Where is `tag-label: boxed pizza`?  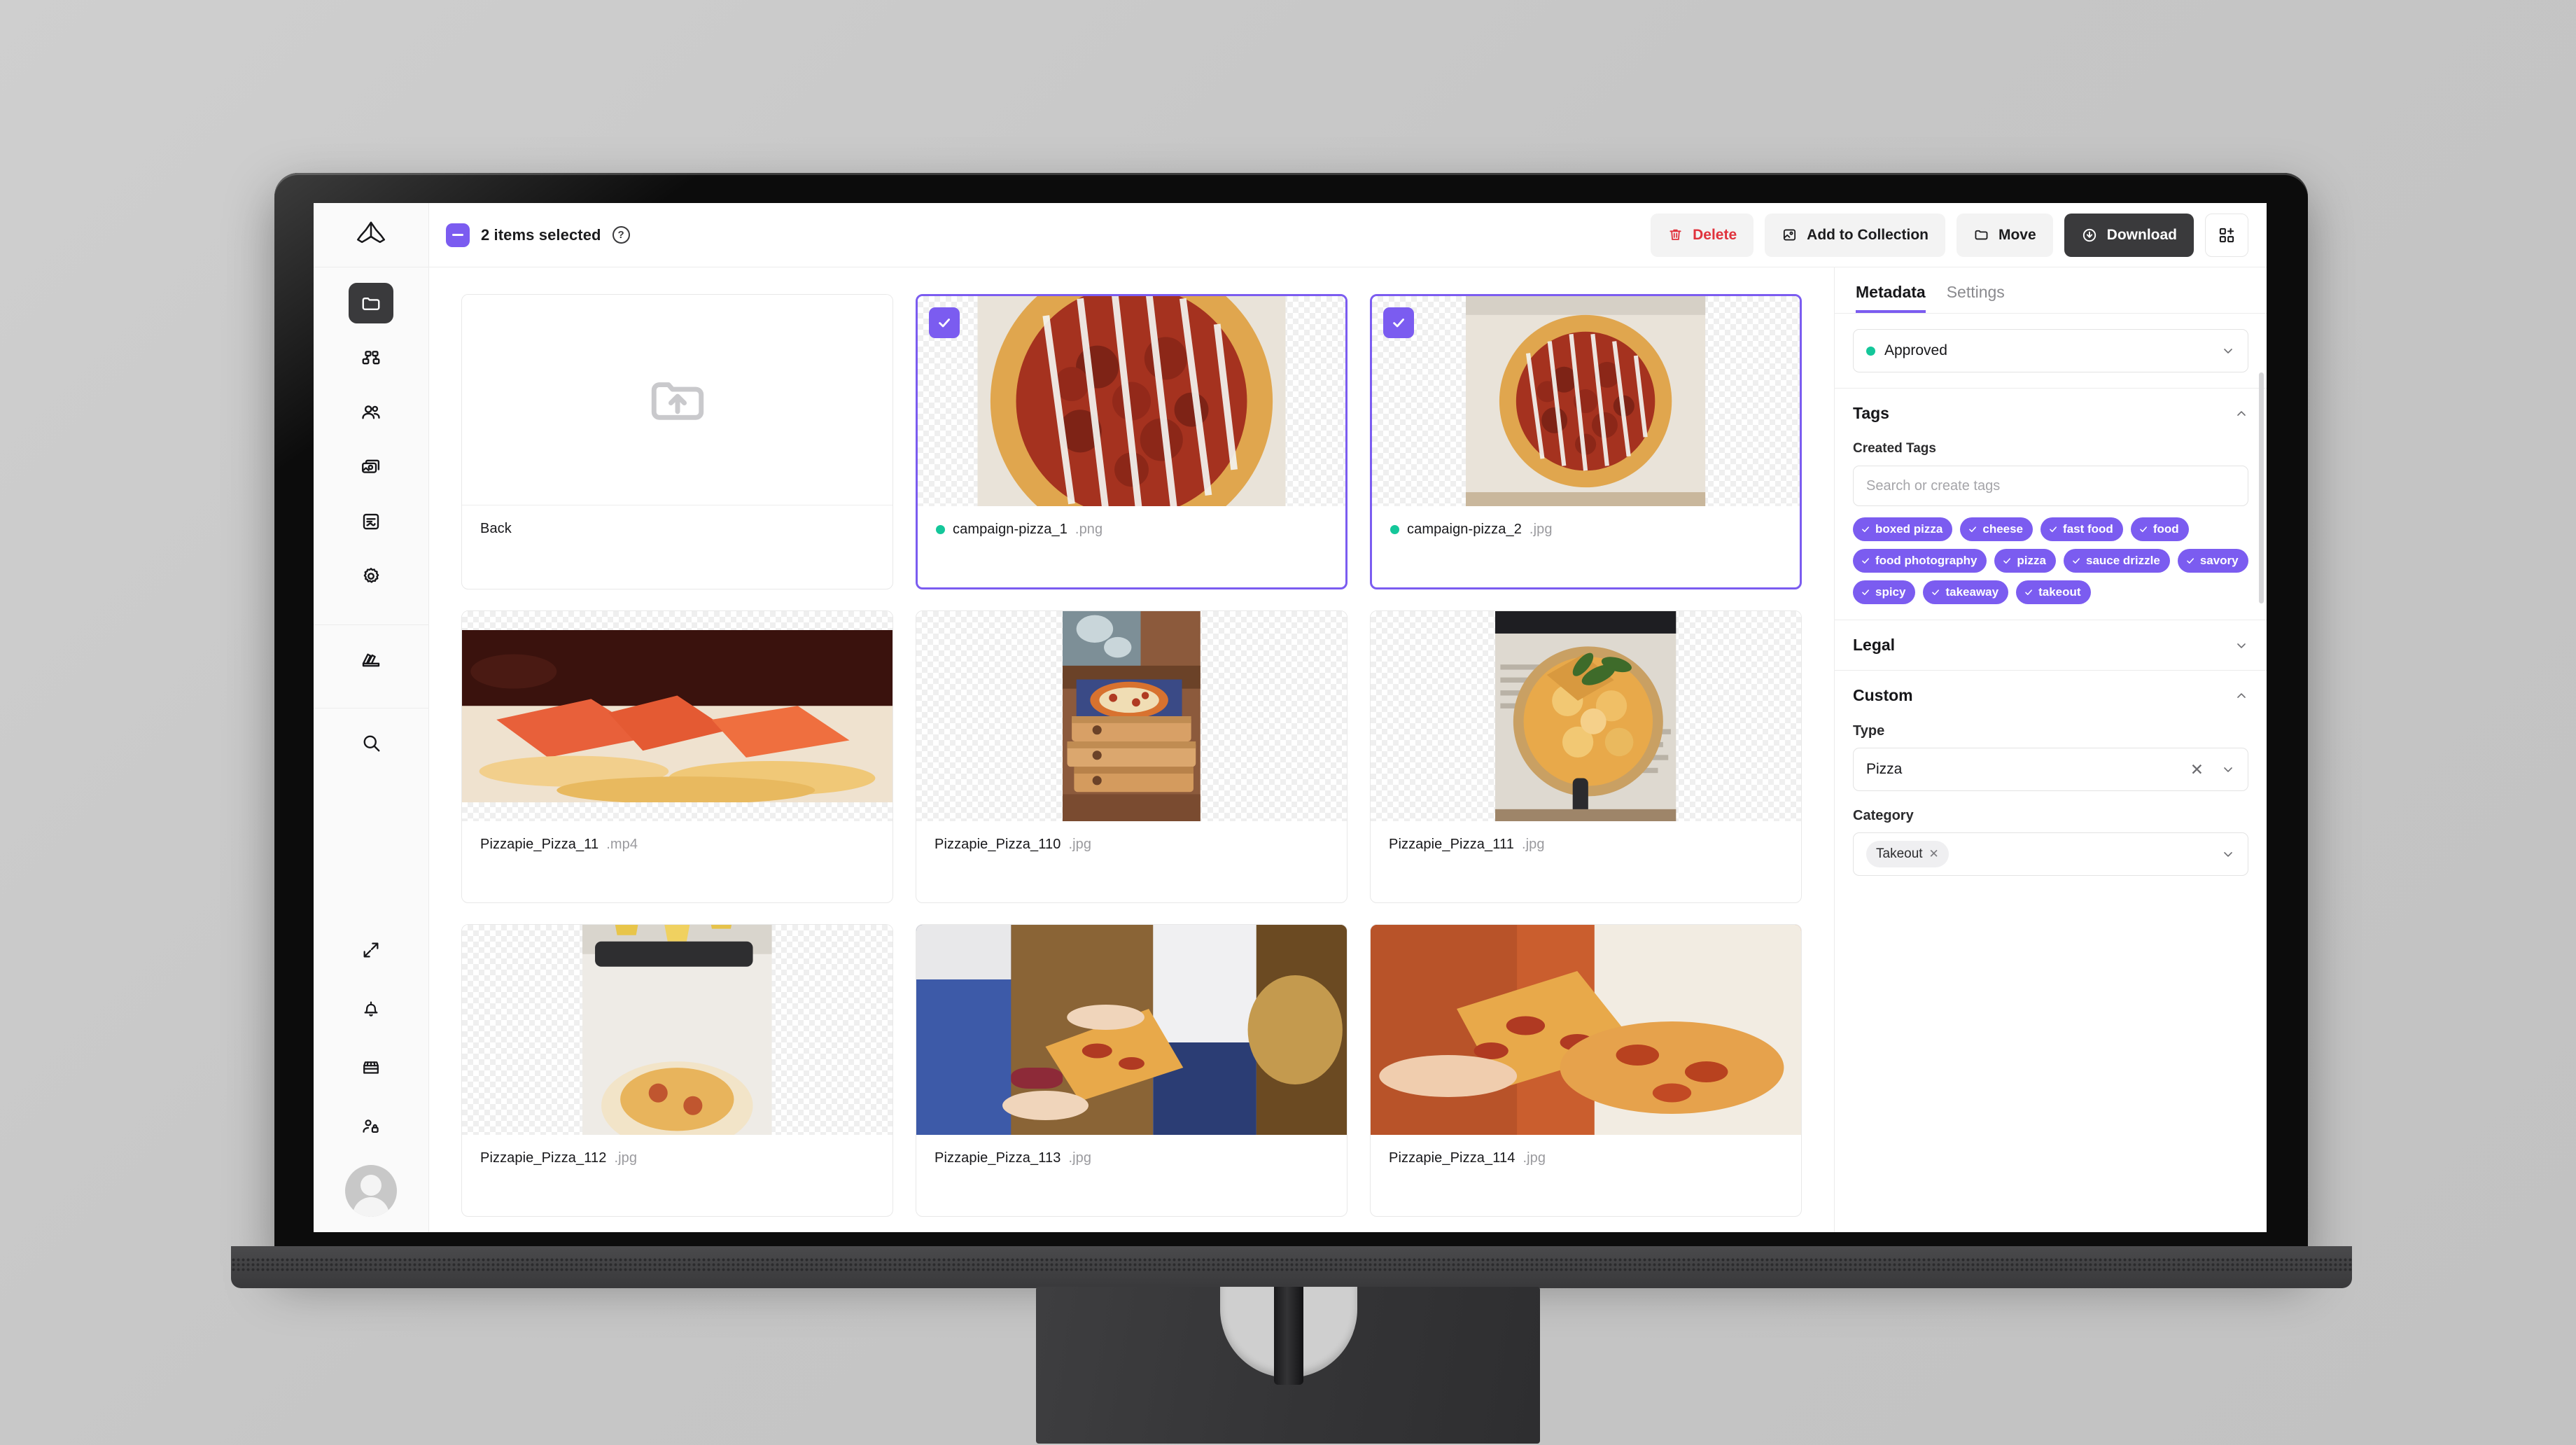
tag-label: boxed pizza is located at coordinates (1909, 529).